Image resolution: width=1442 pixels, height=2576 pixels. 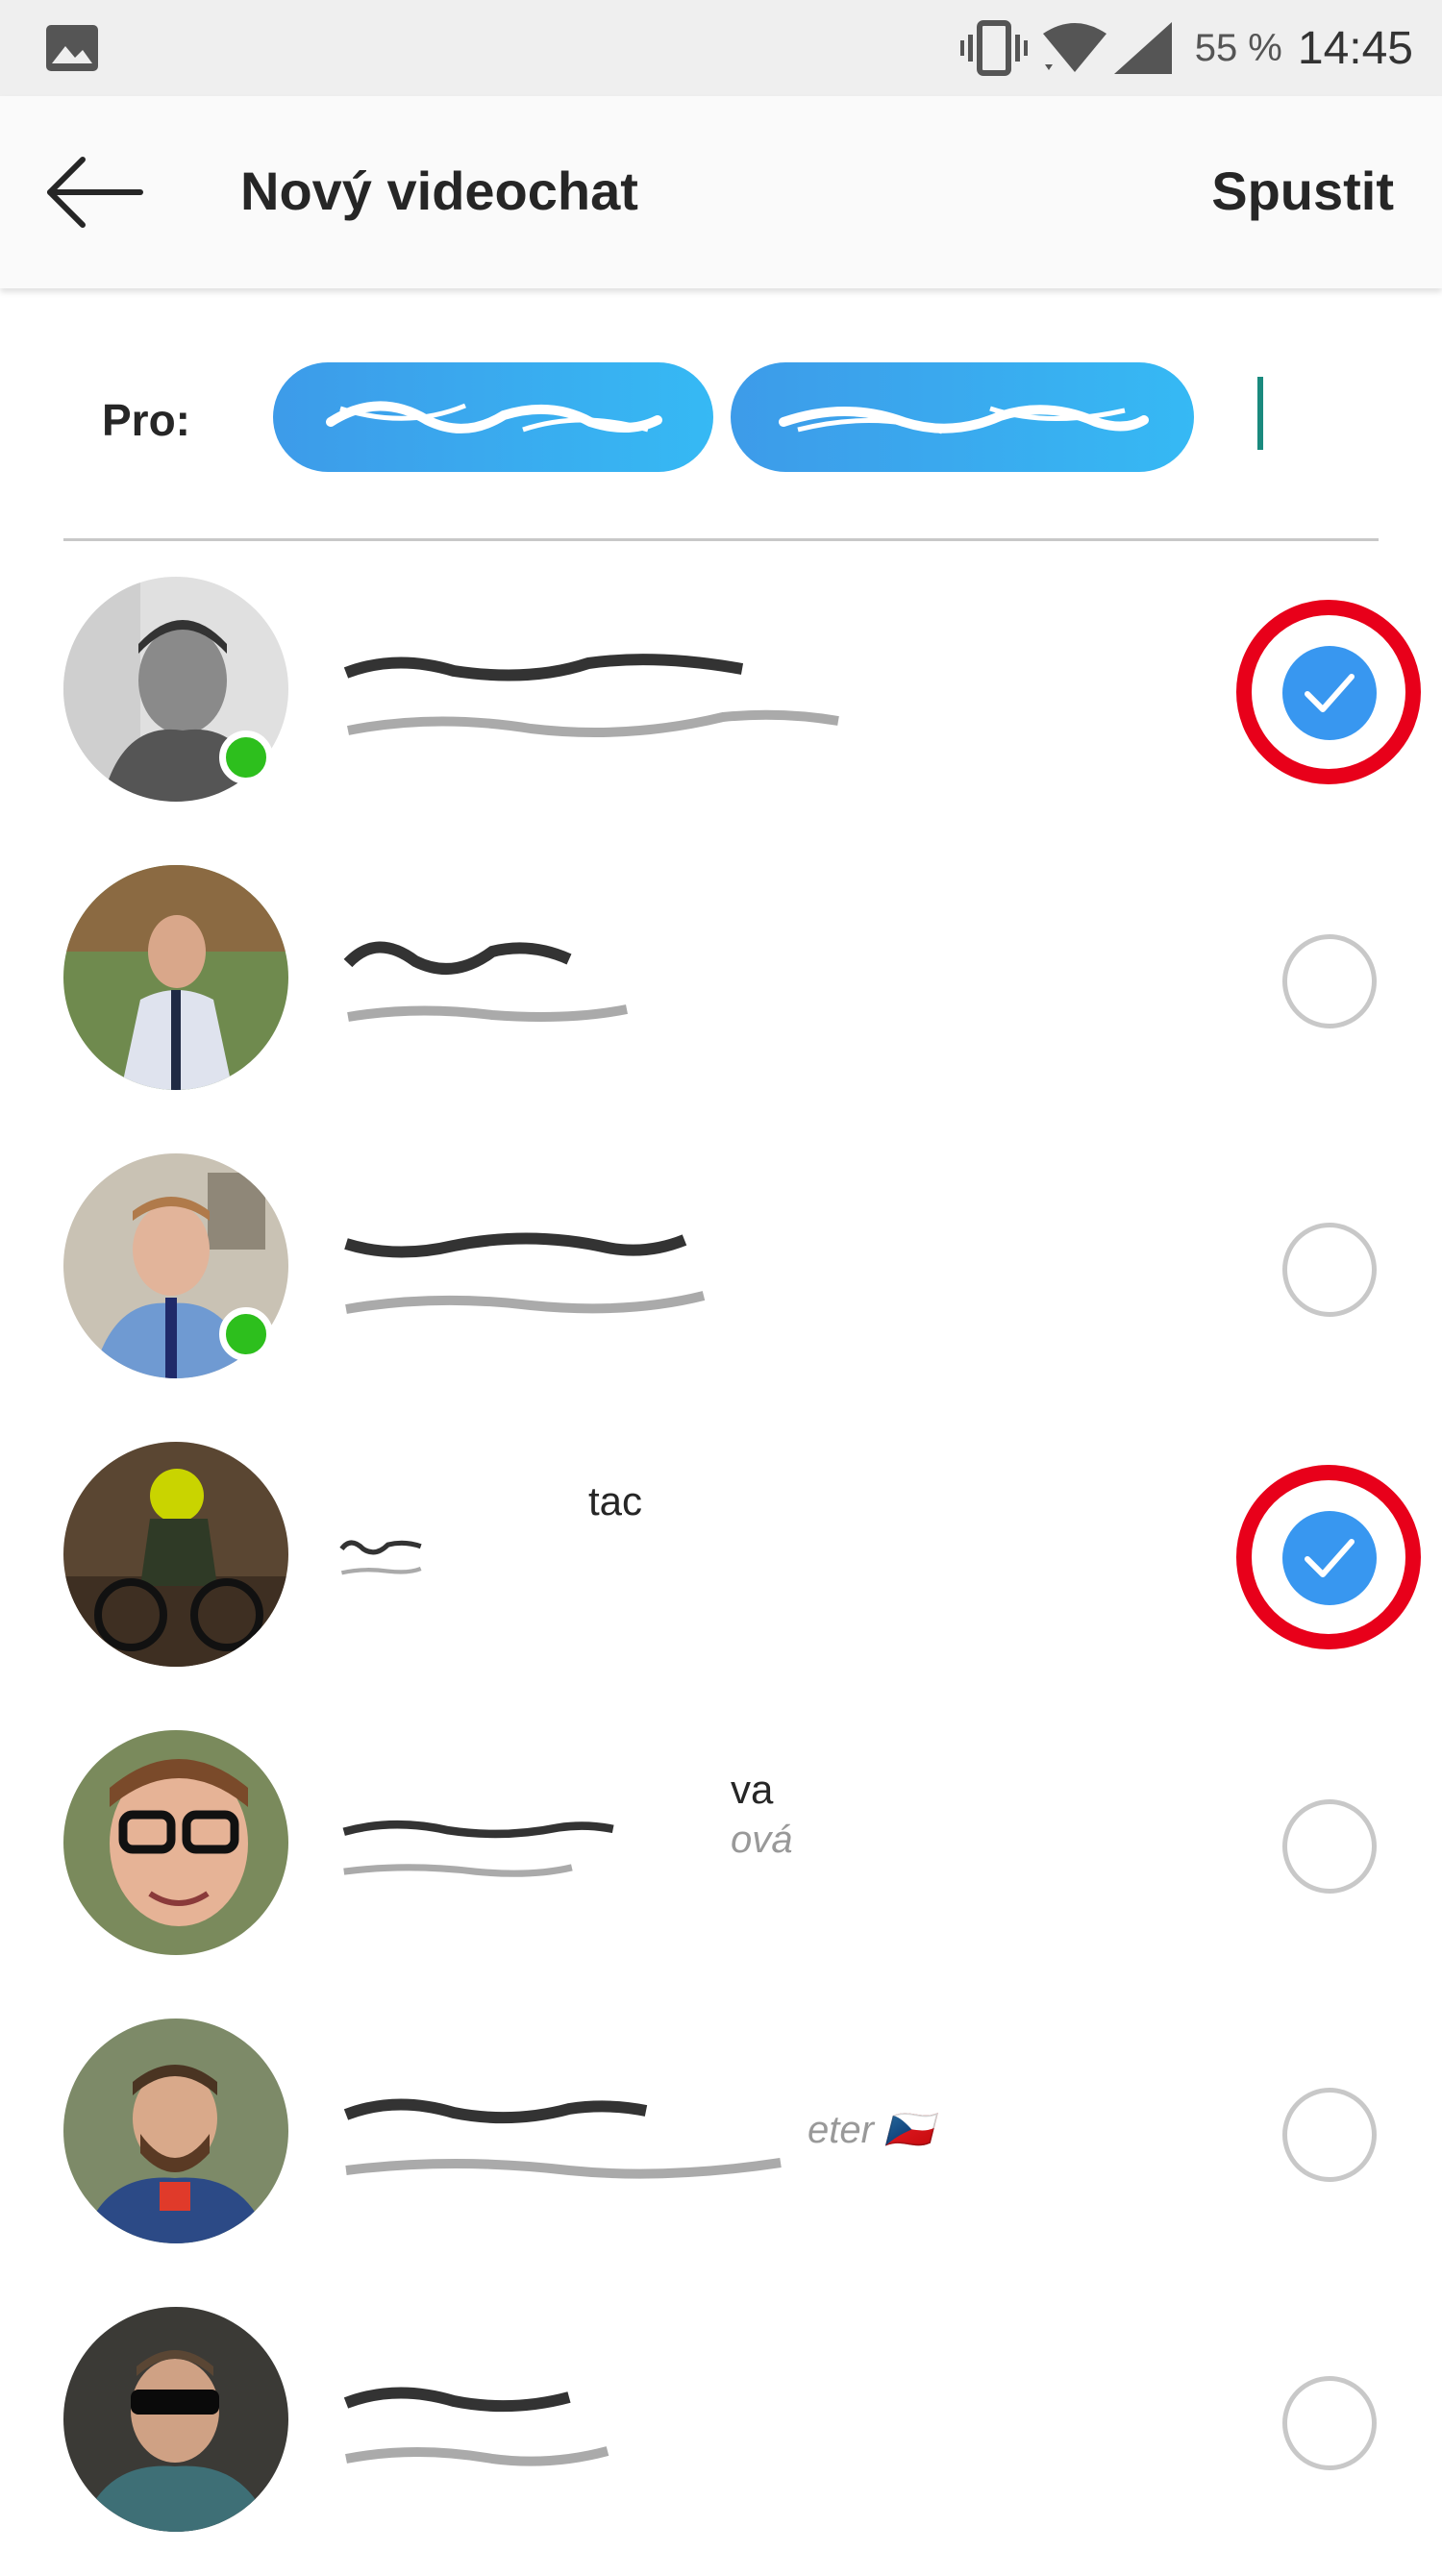 I want to click on status-bar: 55 % 14:45, so click(x=721, y=48).